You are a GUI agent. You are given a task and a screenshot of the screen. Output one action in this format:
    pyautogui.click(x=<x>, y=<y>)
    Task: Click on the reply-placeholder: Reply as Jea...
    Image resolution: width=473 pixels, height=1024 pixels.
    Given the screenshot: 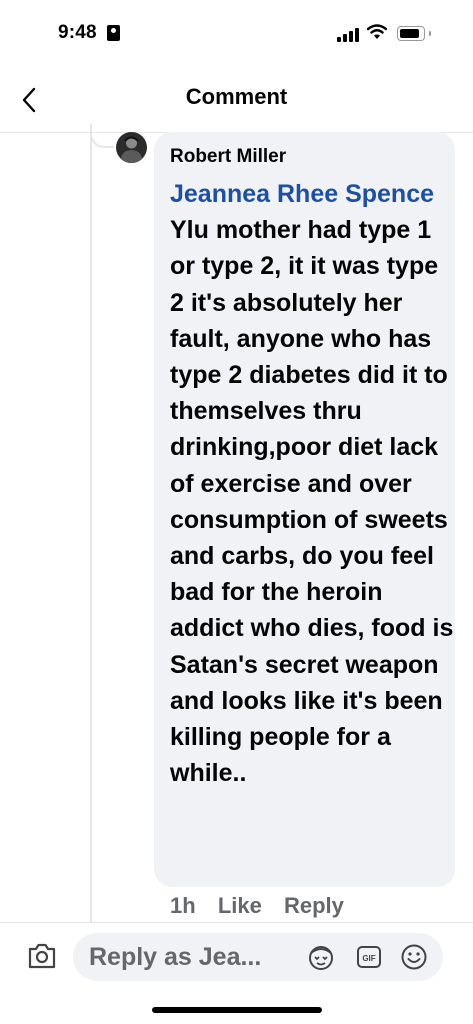 What is the action you would take?
    pyautogui.click(x=175, y=957)
    